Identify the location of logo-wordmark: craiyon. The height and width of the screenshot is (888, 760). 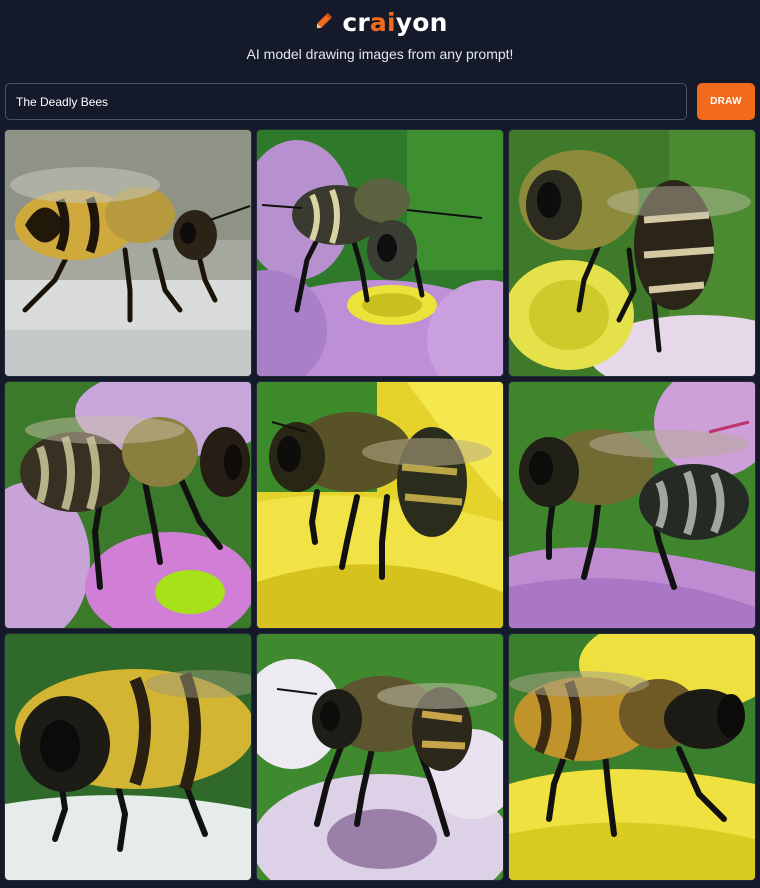
(395, 22).